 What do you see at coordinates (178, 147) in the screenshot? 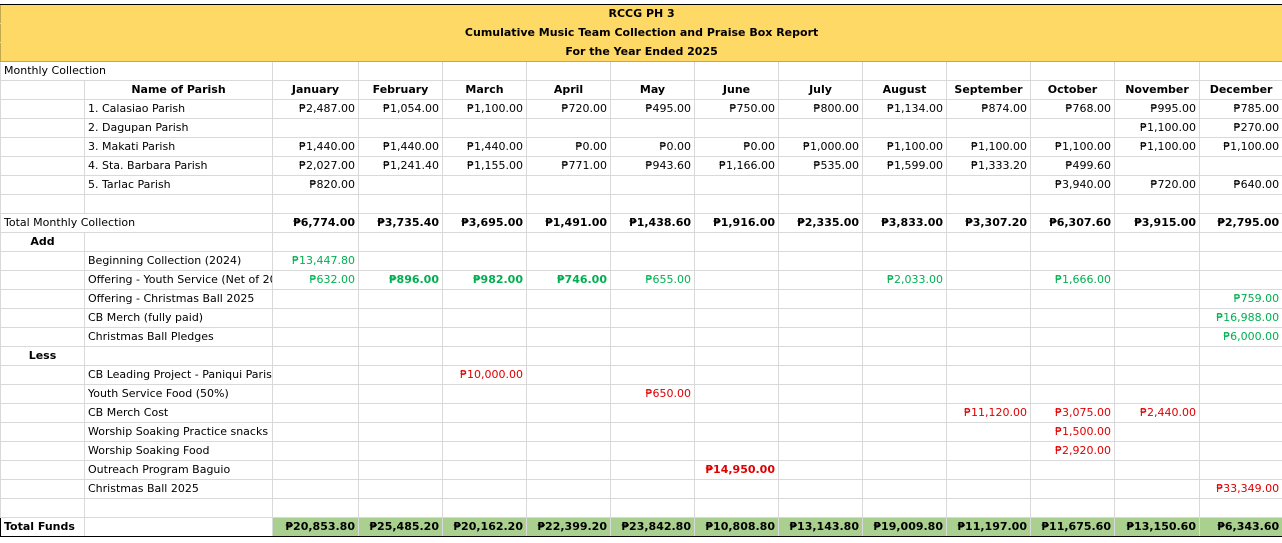
I see `parish-name: 3. Makati Parish` at bounding box center [178, 147].